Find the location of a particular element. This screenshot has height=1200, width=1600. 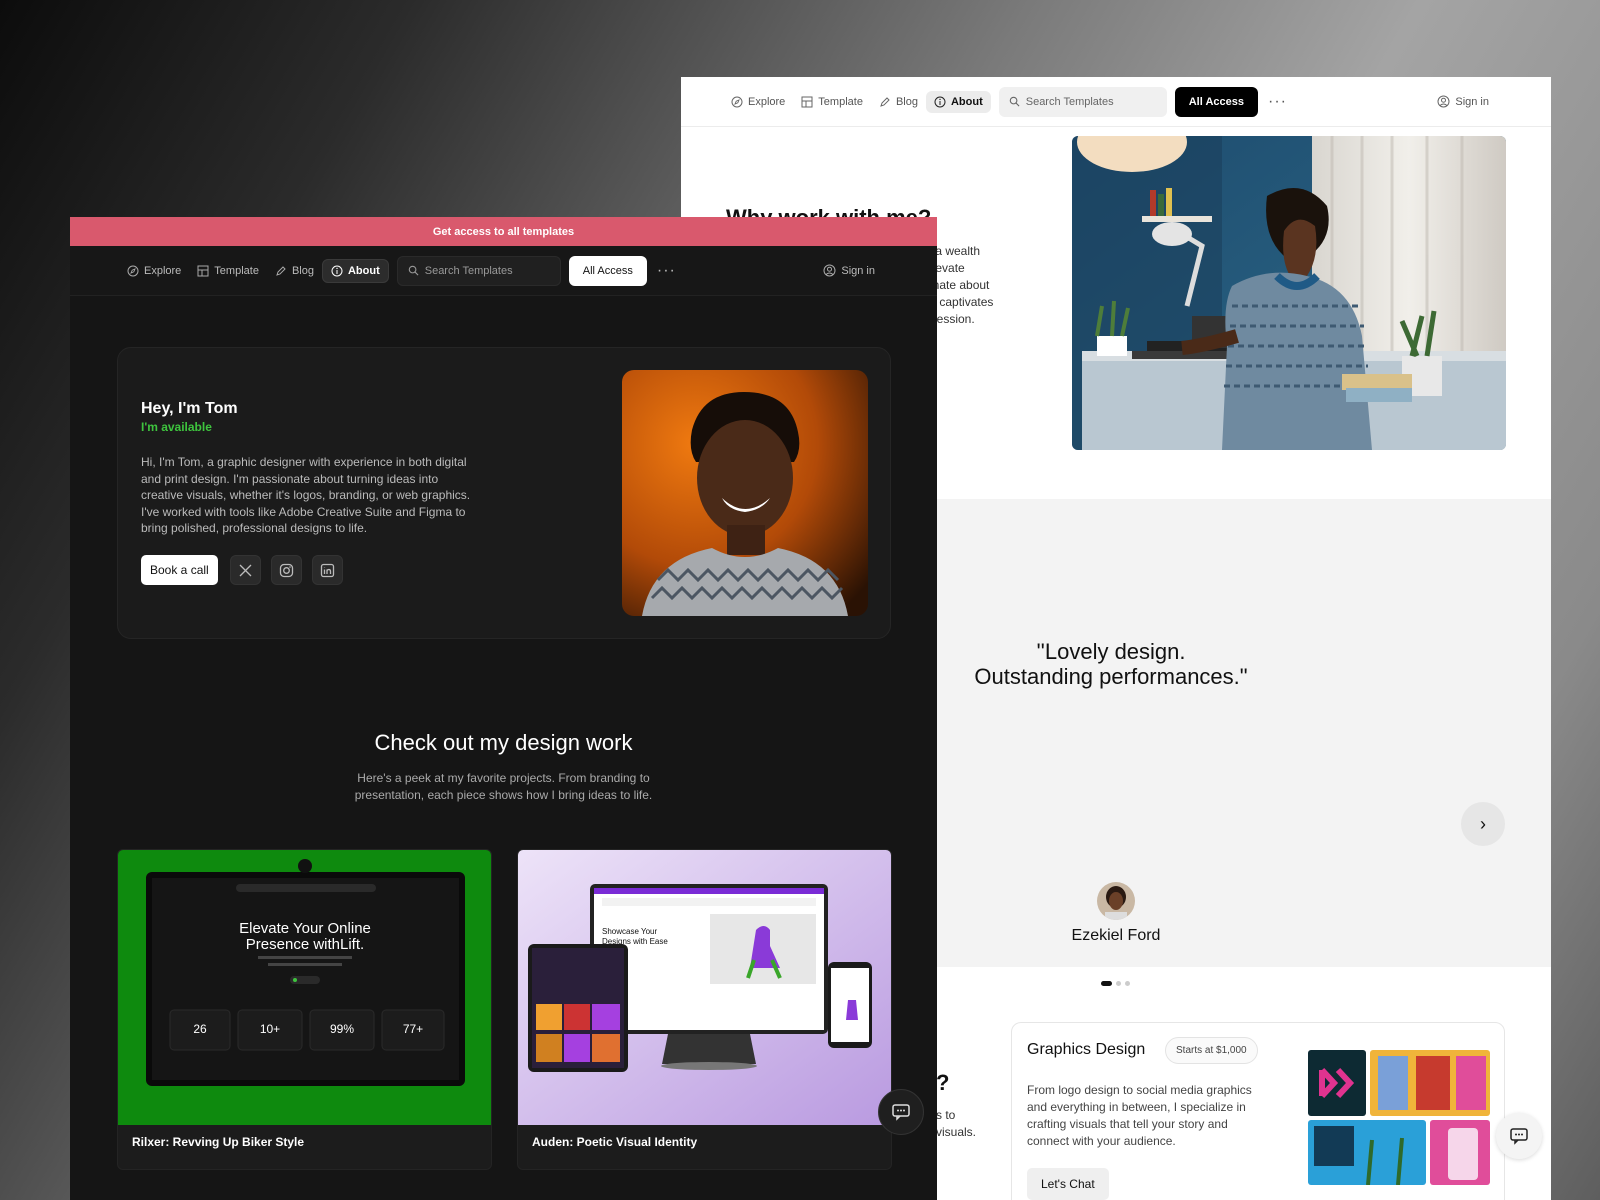

x-link is located at coordinates (245, 570).